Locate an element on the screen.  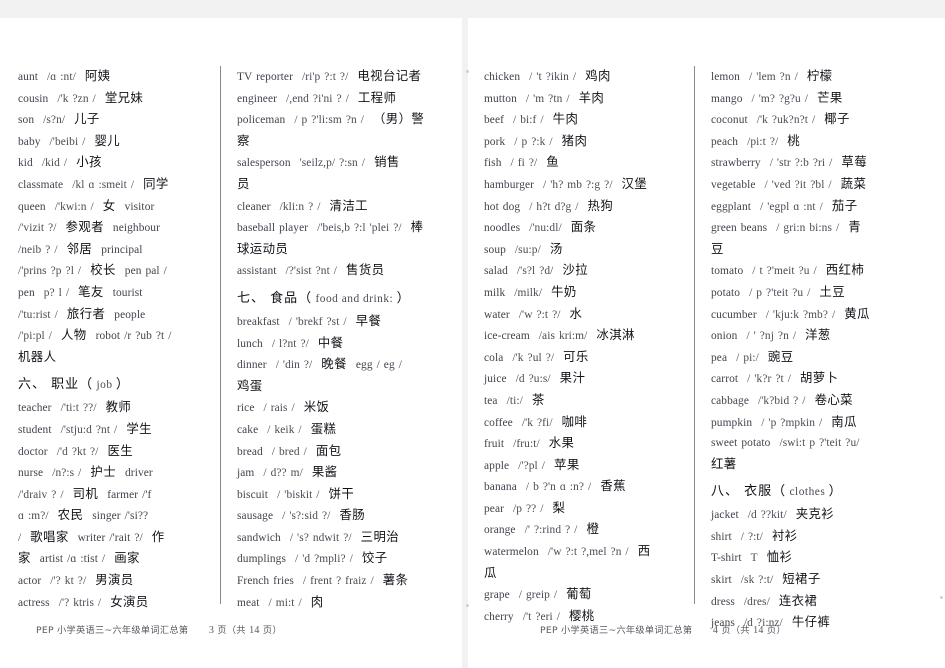
vocabulary-entry: /'vizit ?/ 参观者 neighbour is located at coordinates (117, 228).